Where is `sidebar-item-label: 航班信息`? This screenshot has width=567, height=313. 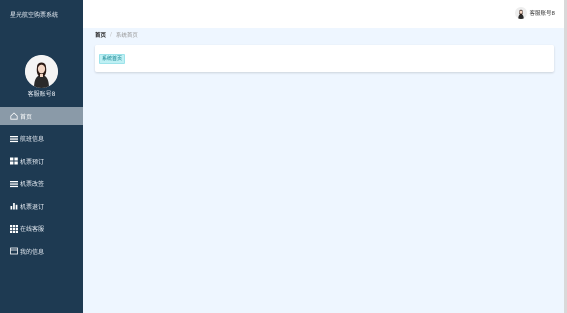 sidebar-item-label: 航班信息 is located at coordinates (32, 139).